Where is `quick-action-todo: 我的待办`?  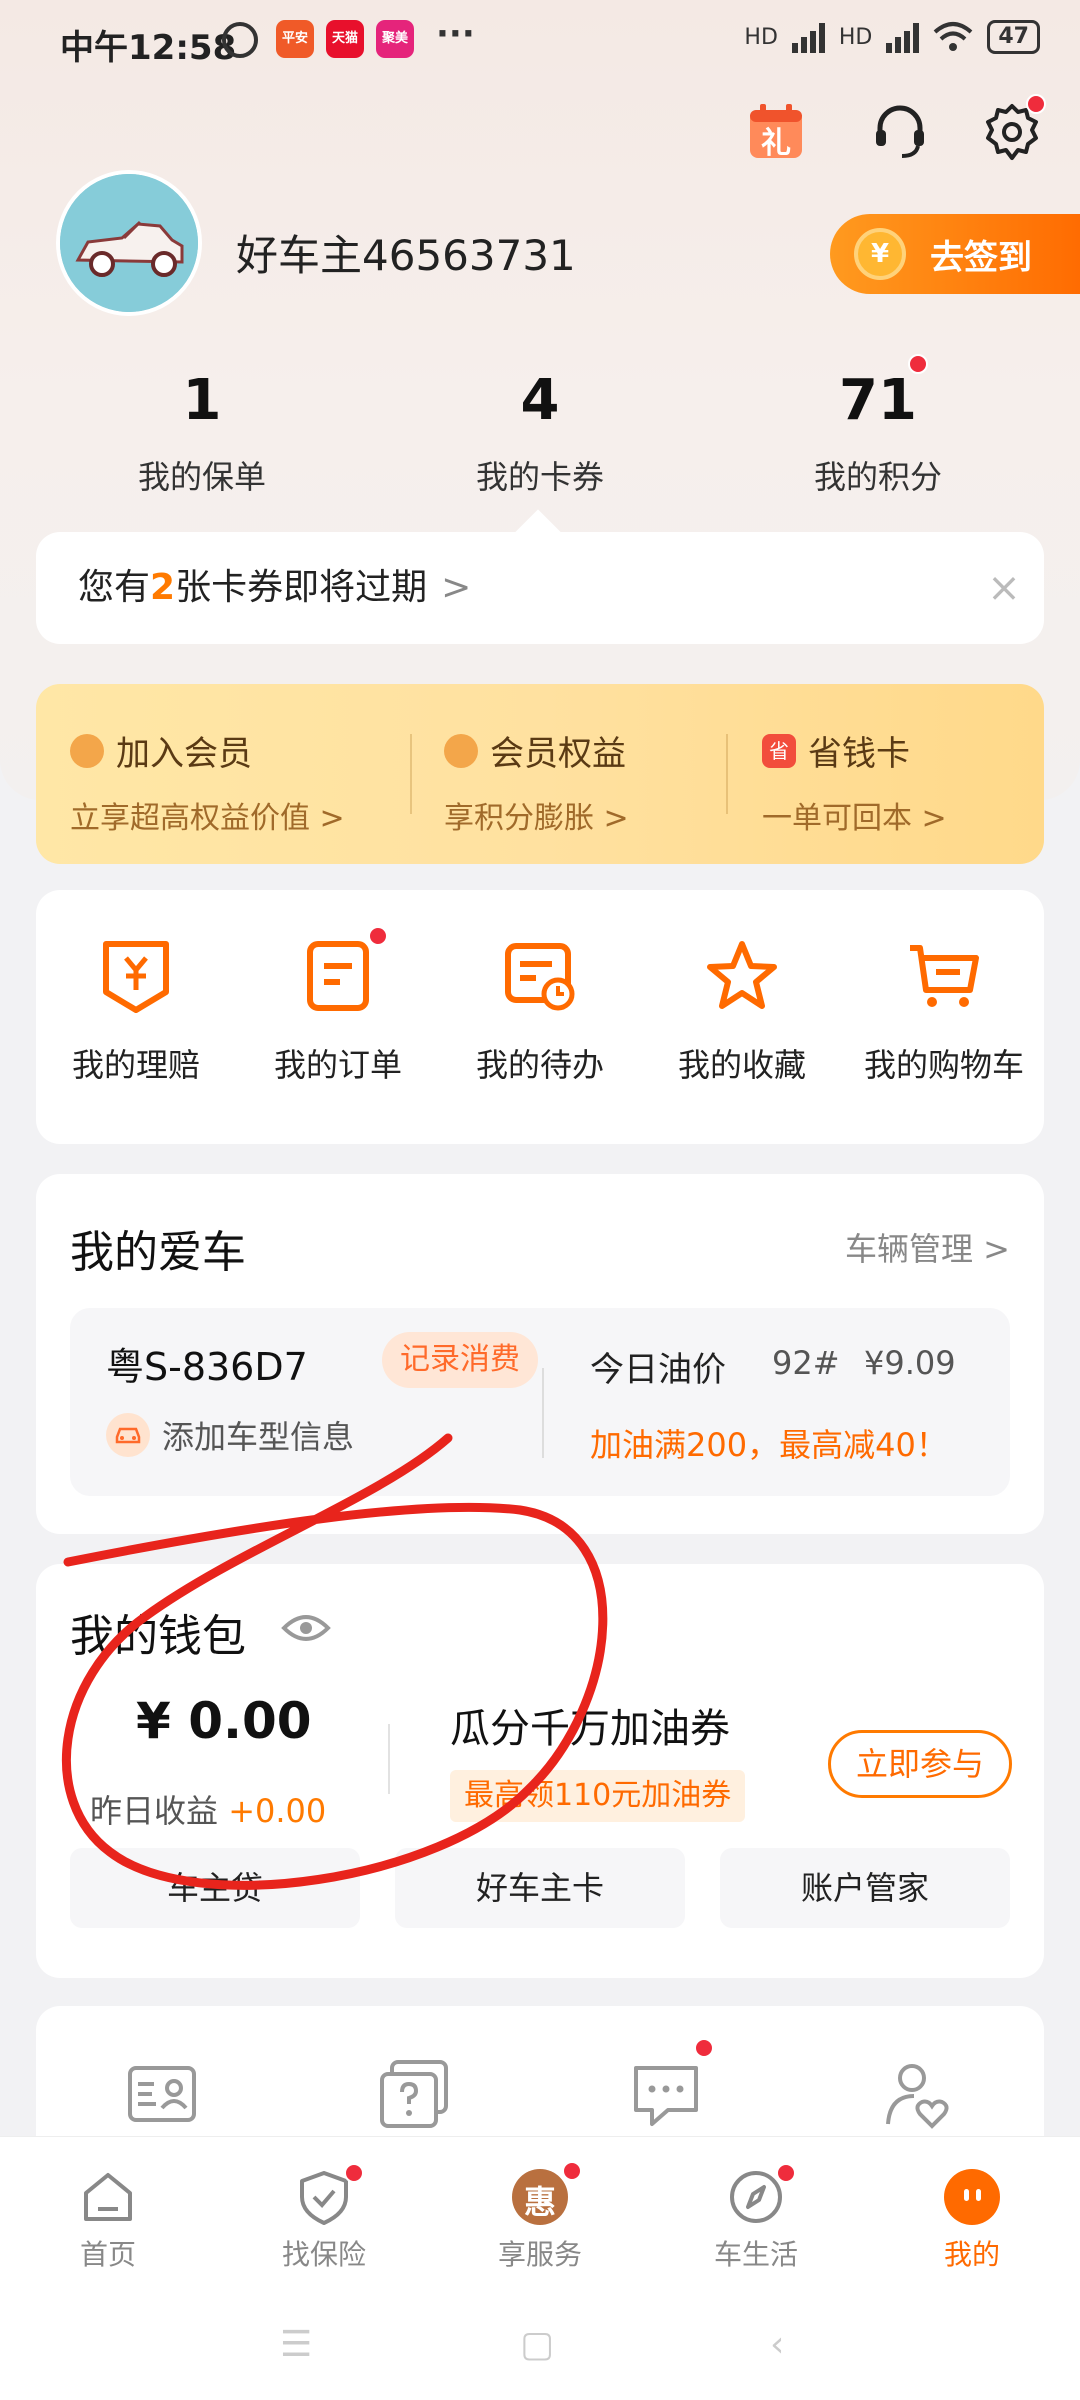 quick-action-todo: 我的待办 is located at coordinates (540, 1011).